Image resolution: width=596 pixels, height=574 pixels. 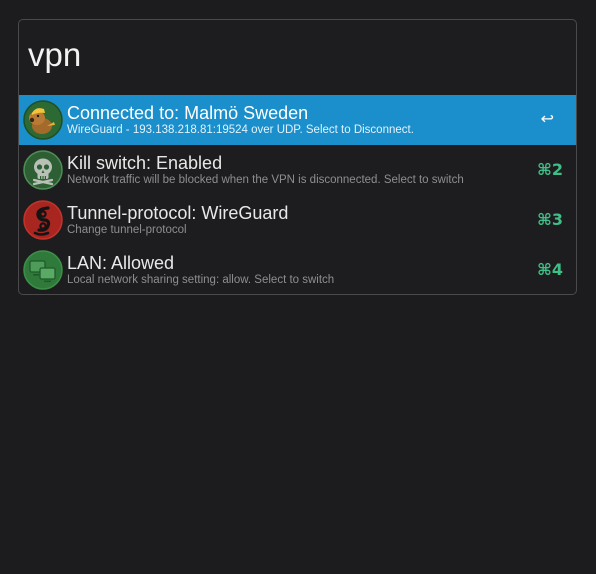 I want to click on search-bar, so click(x=297, y=57).